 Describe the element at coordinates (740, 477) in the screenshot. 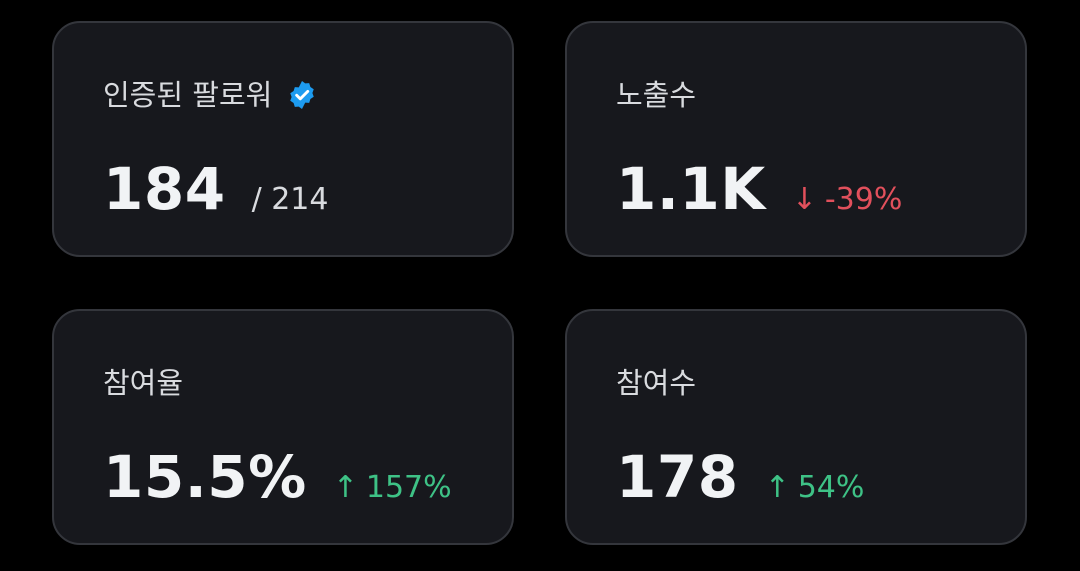

I see `stat-value-row: 178 ↑ 54%` at that location.